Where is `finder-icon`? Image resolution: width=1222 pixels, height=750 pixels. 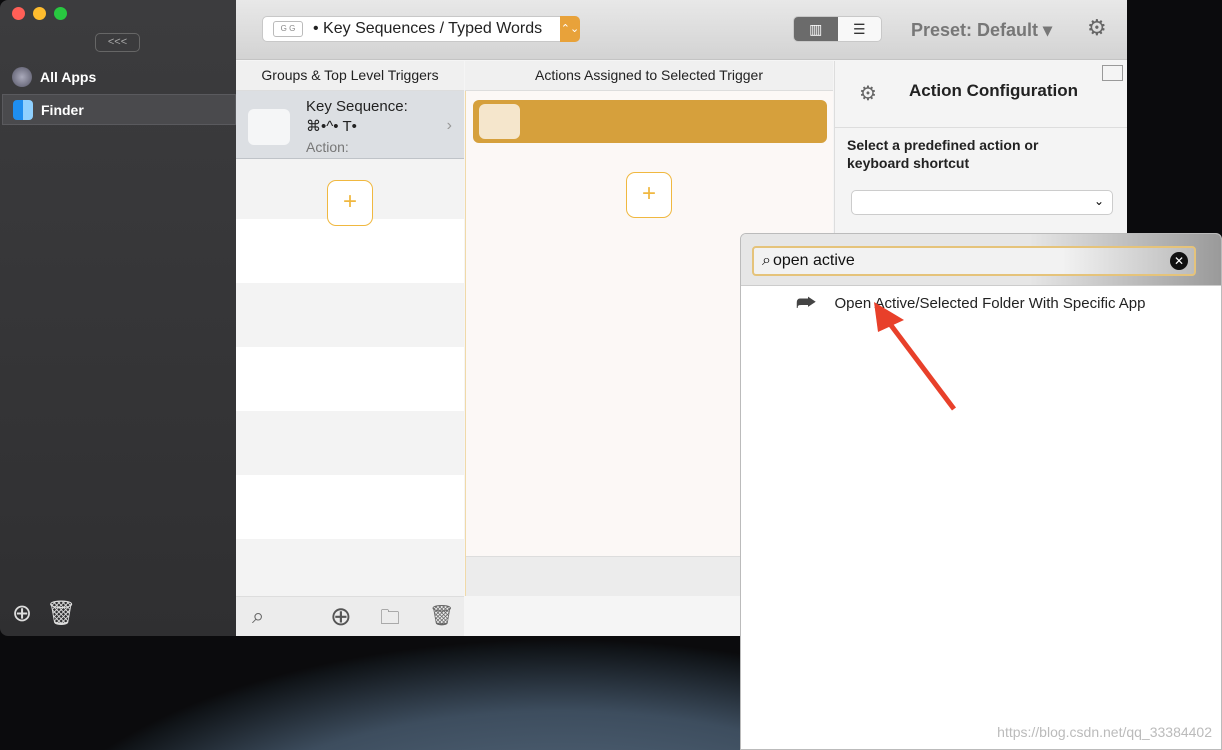 finder-icon is located at coordinates (23, 109).